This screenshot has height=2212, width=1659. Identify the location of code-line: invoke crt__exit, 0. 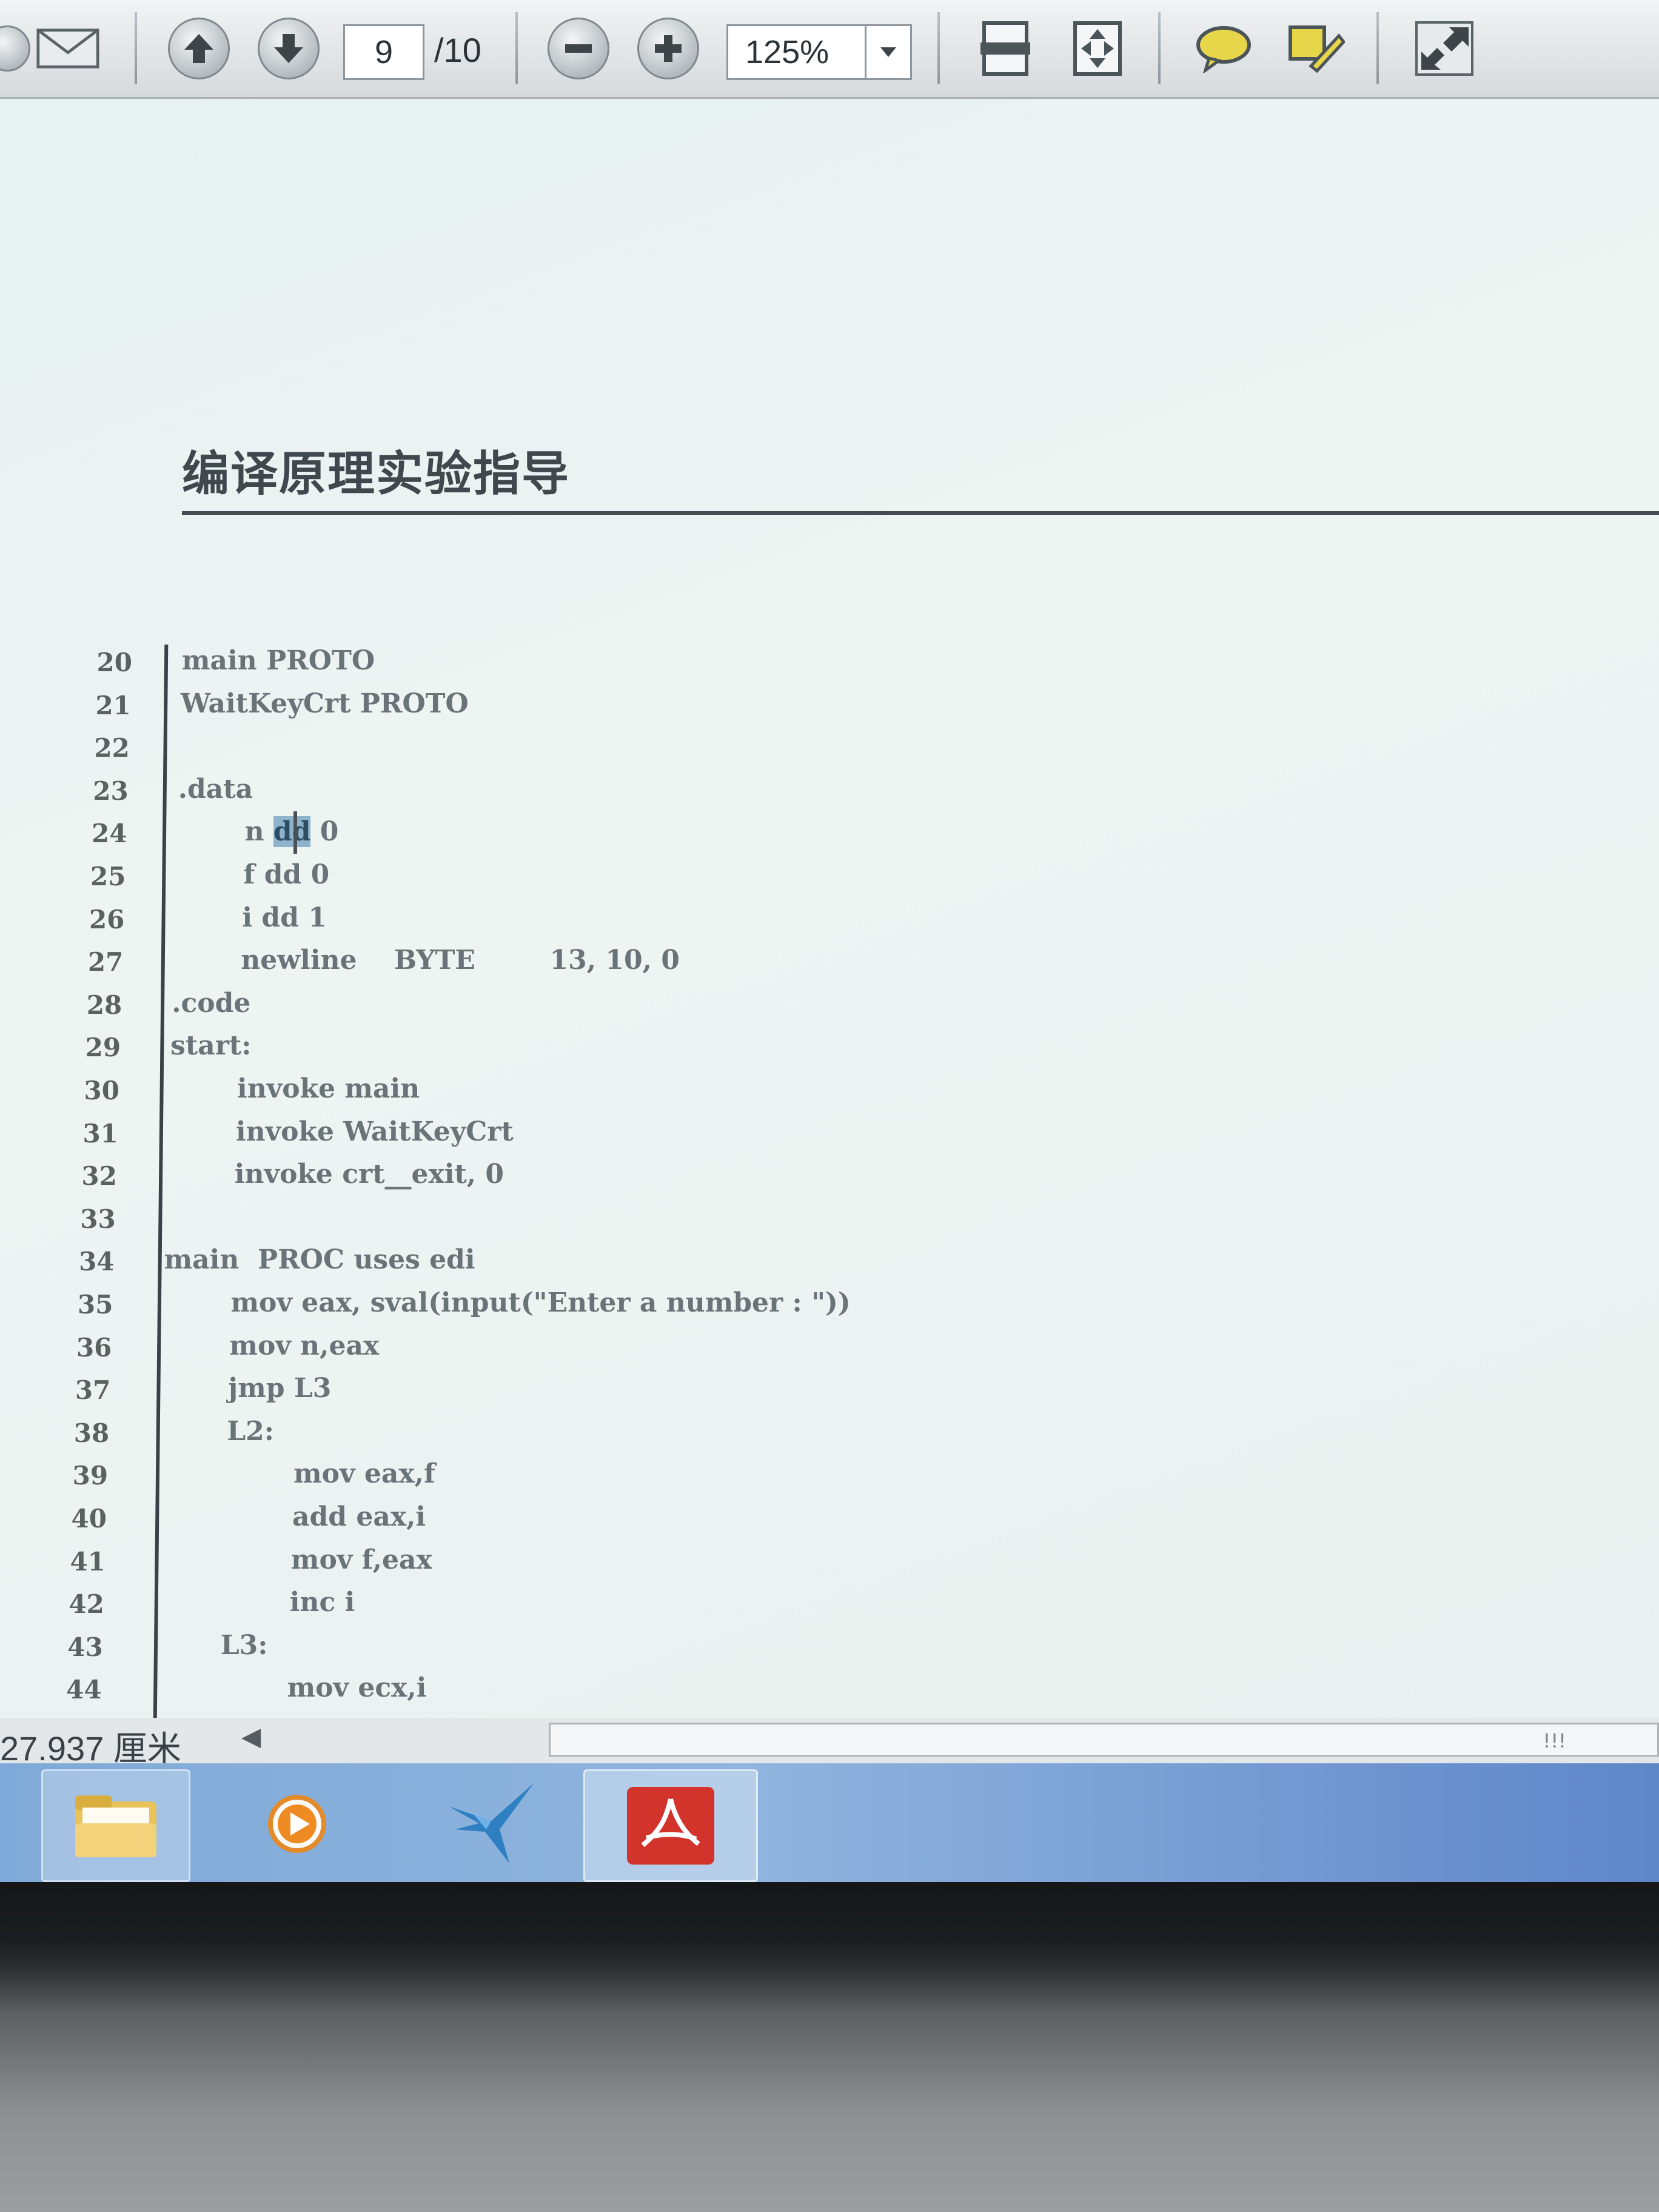
(369, 1174).